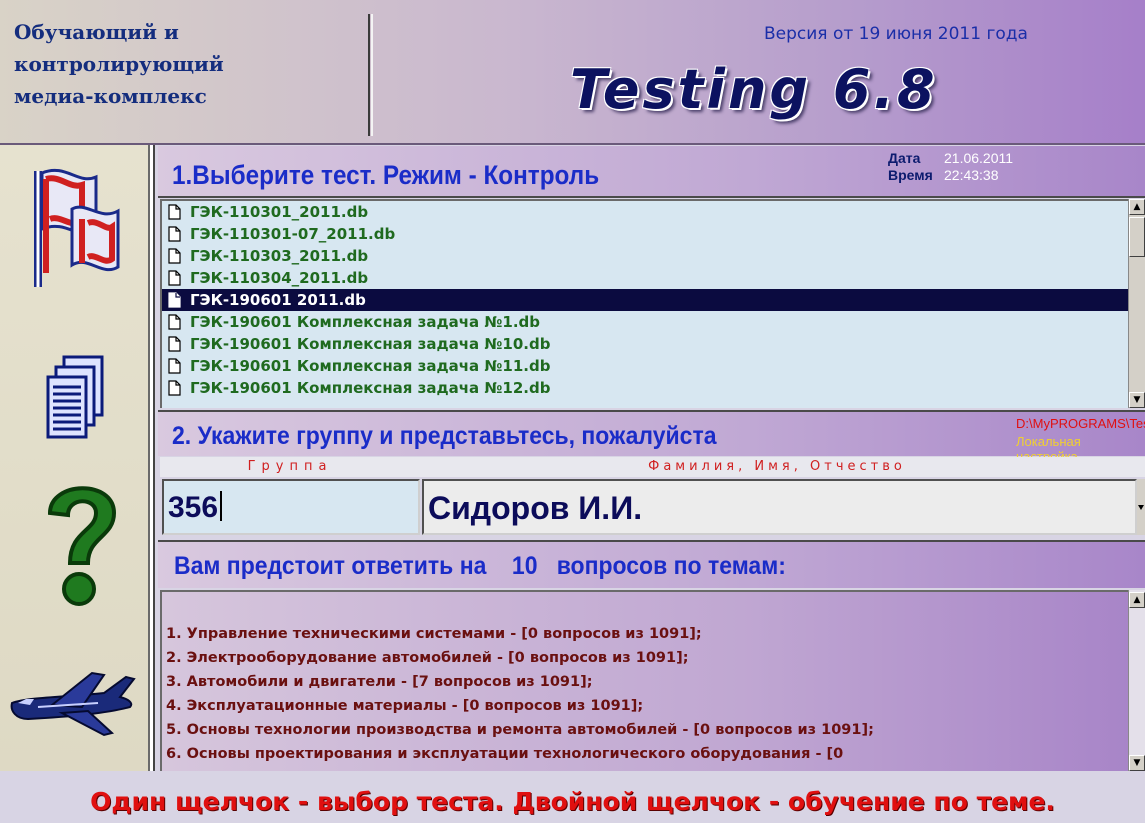 This screenshot has width=1145, height=823. I want to click on version-text: Версия от 19 июня 2011 года, so click(896, 34).